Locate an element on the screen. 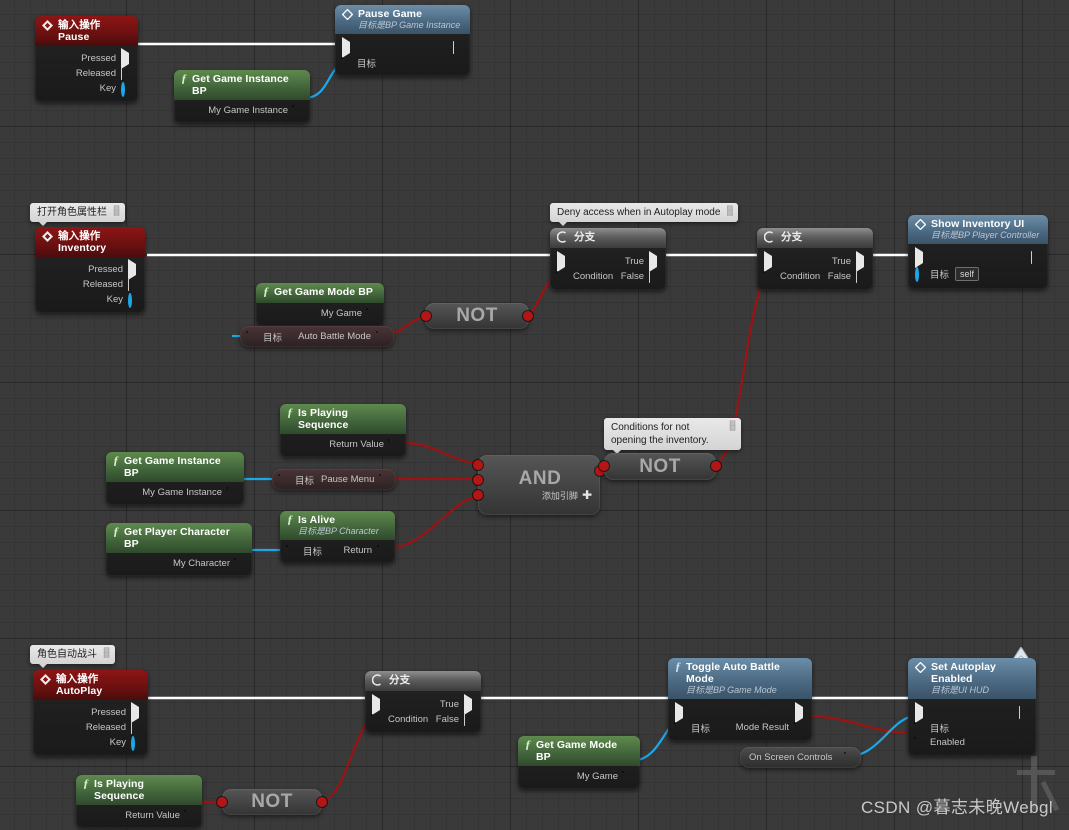 The image size is (1069, 830). comment-deny-access-autoplay: Deny access when in Autoplay mode ▤ ▤ is located at coordinates (644, 214).